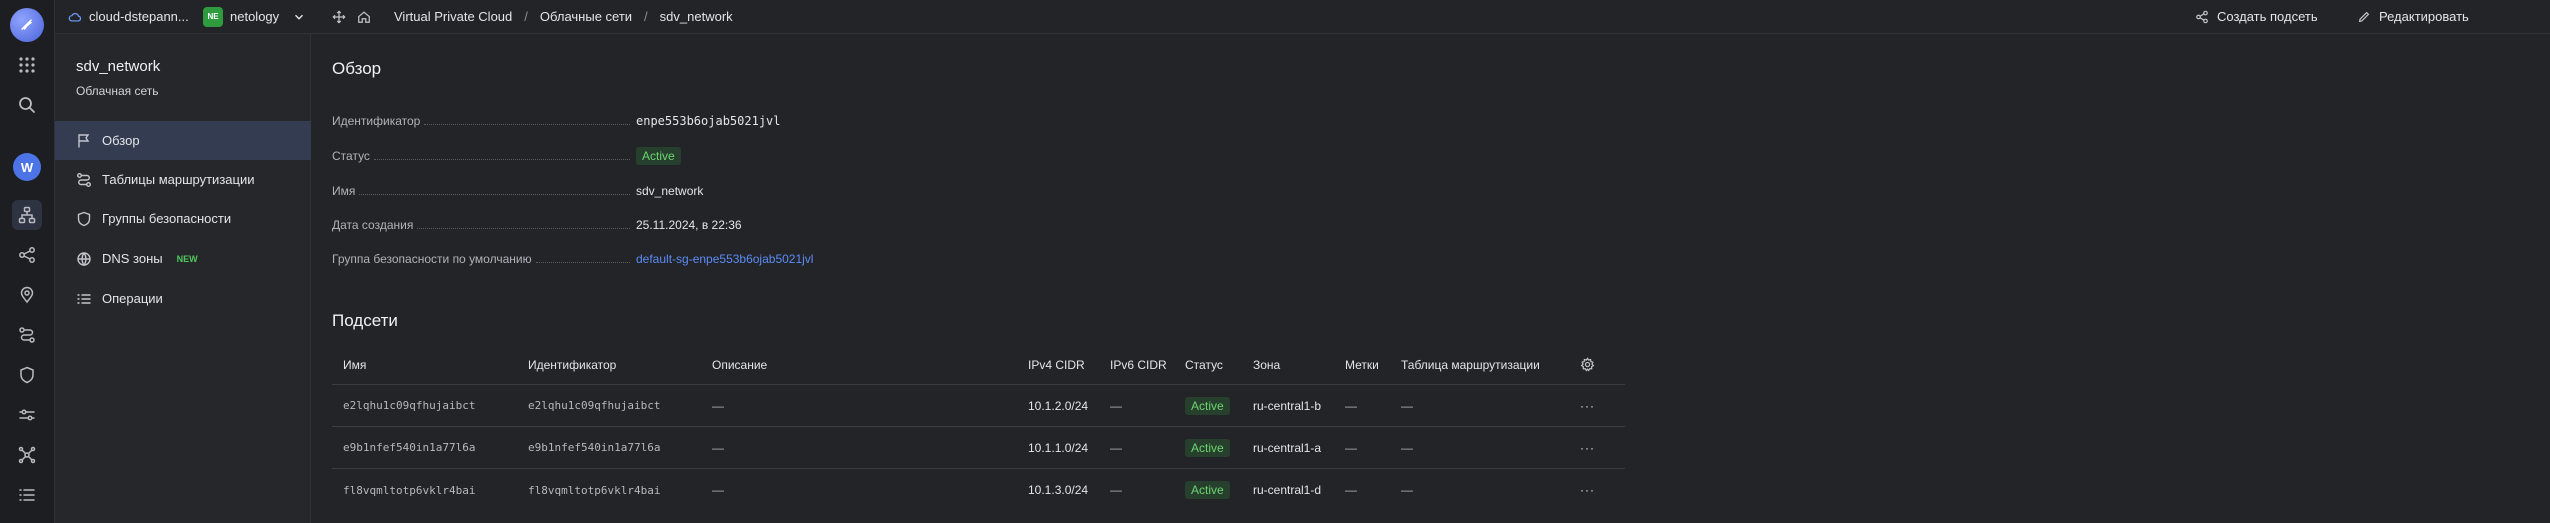  I want to click on sidebar-item-label: Операции, so click(132, 298).